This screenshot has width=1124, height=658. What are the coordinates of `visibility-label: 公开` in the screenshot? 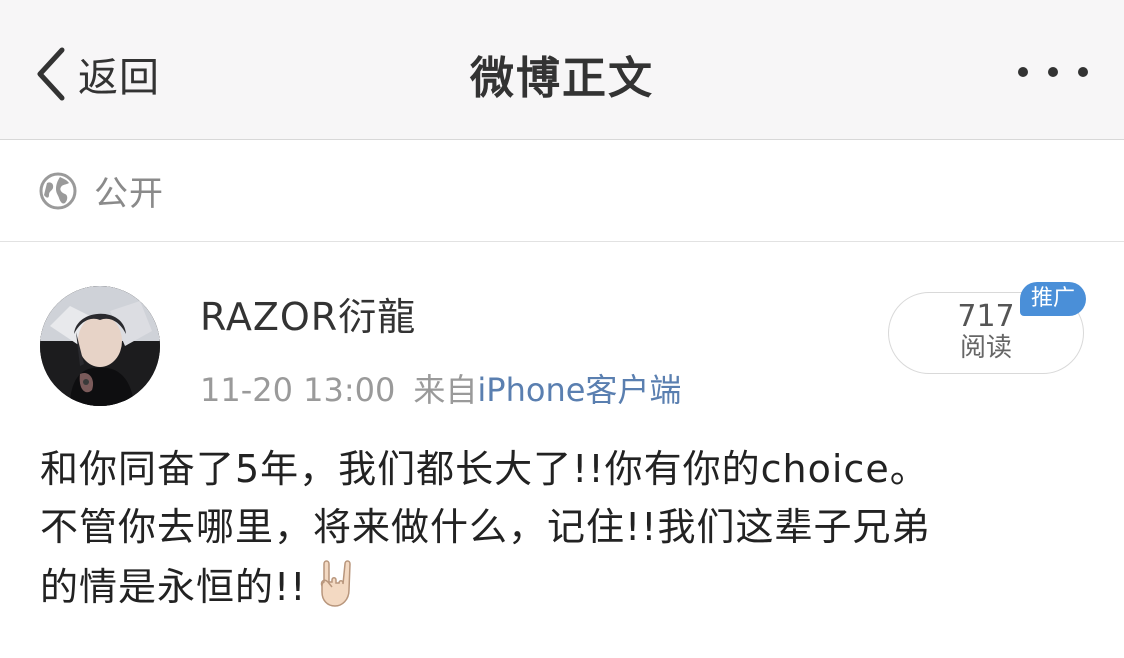 It's located at (129, 194).